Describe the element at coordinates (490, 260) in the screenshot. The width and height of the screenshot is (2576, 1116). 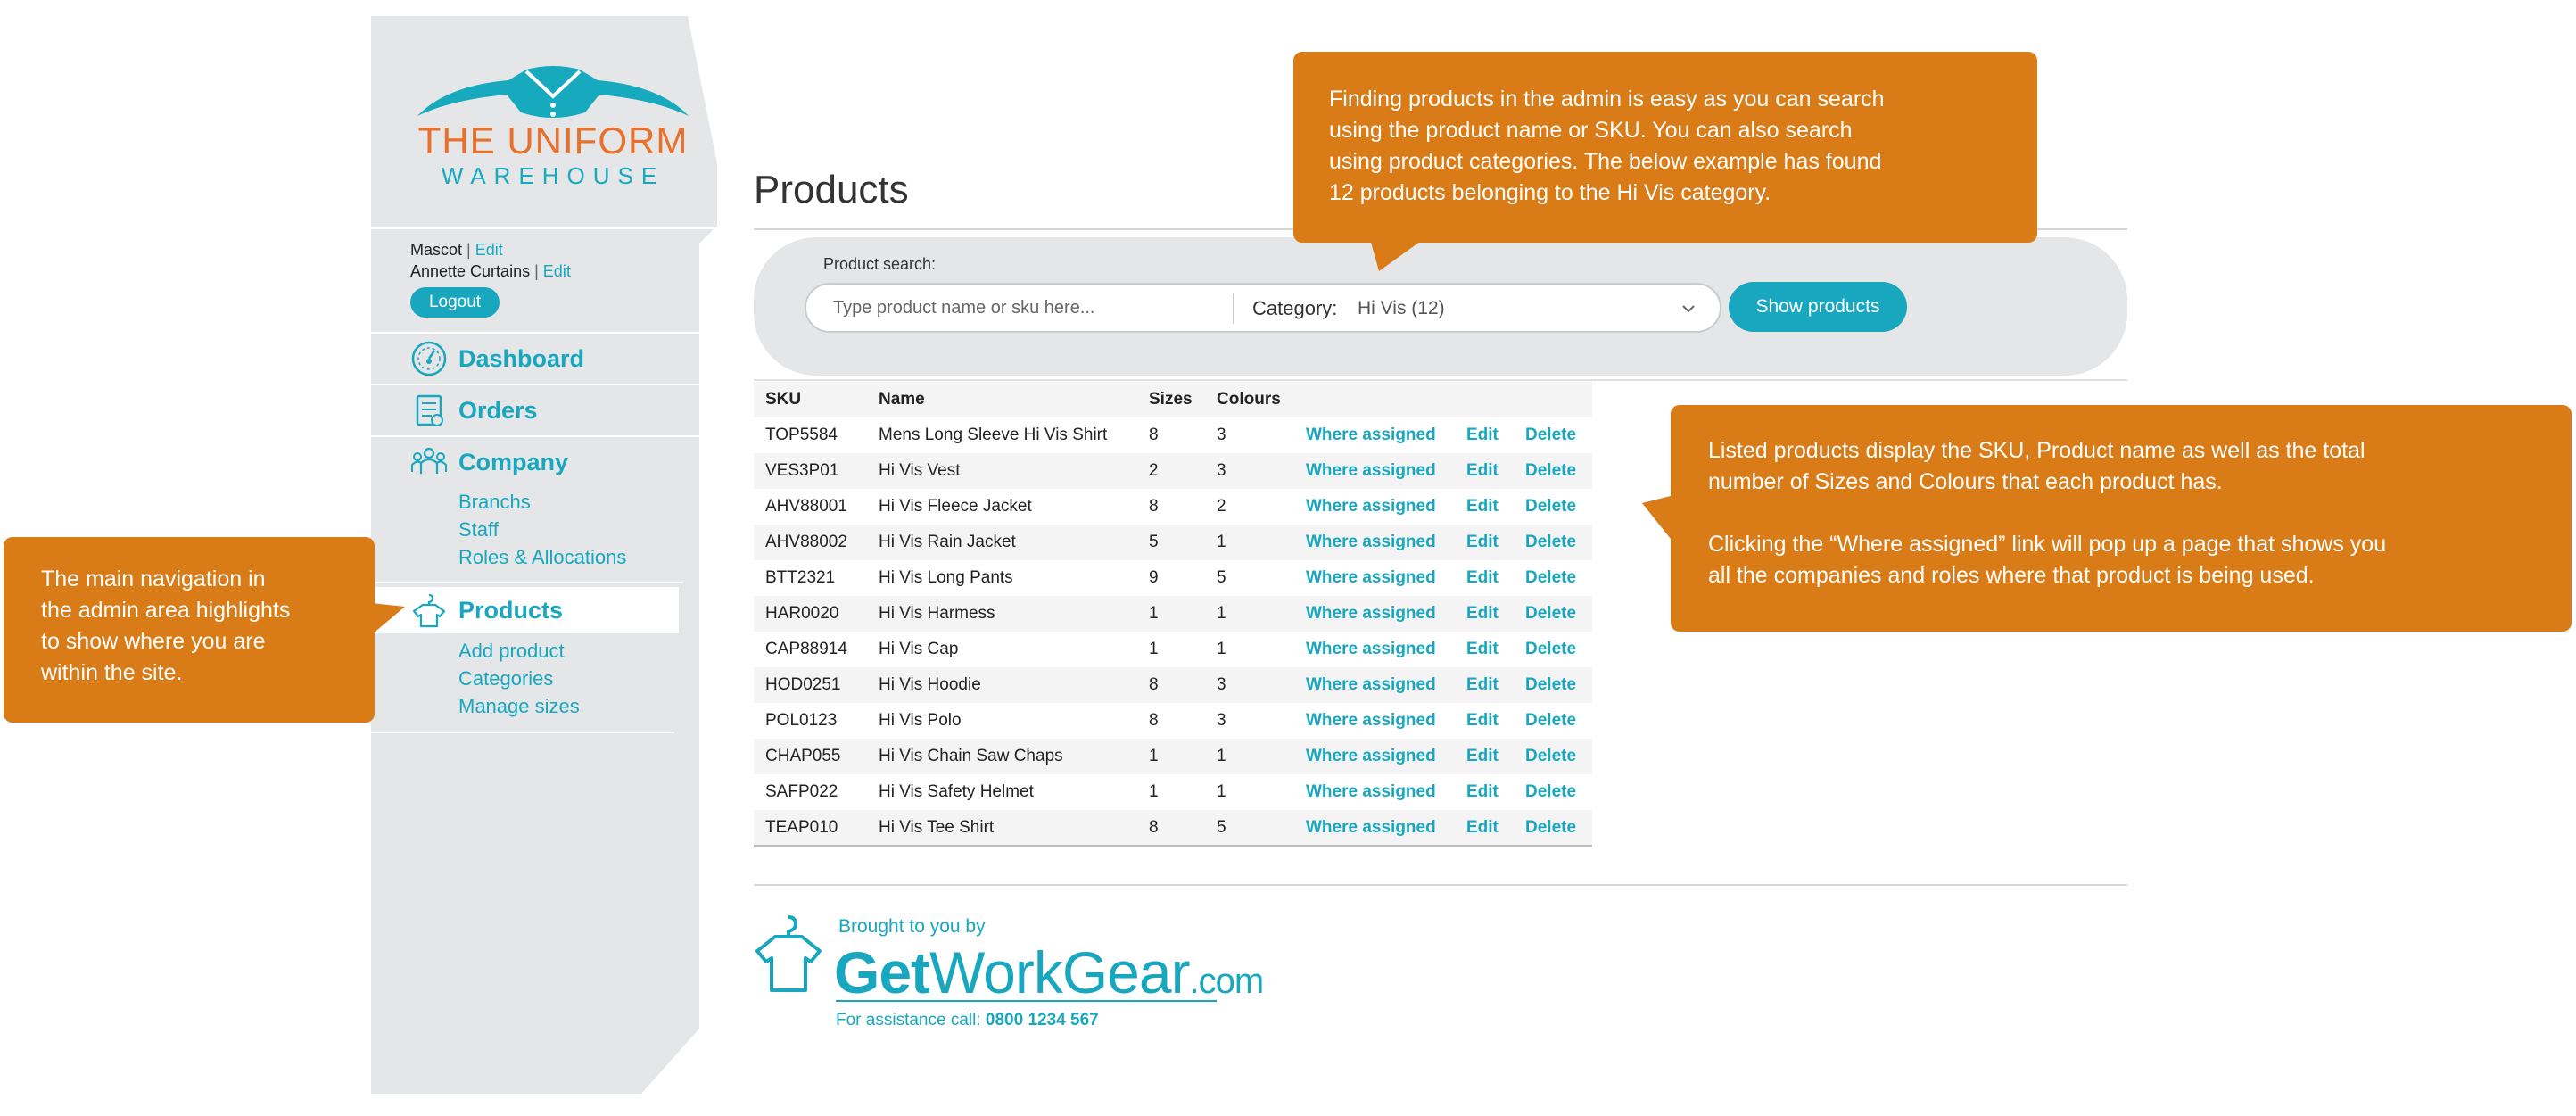
I see `user-info: Mascot | Edit Annette Curtains | Edit` at that location.